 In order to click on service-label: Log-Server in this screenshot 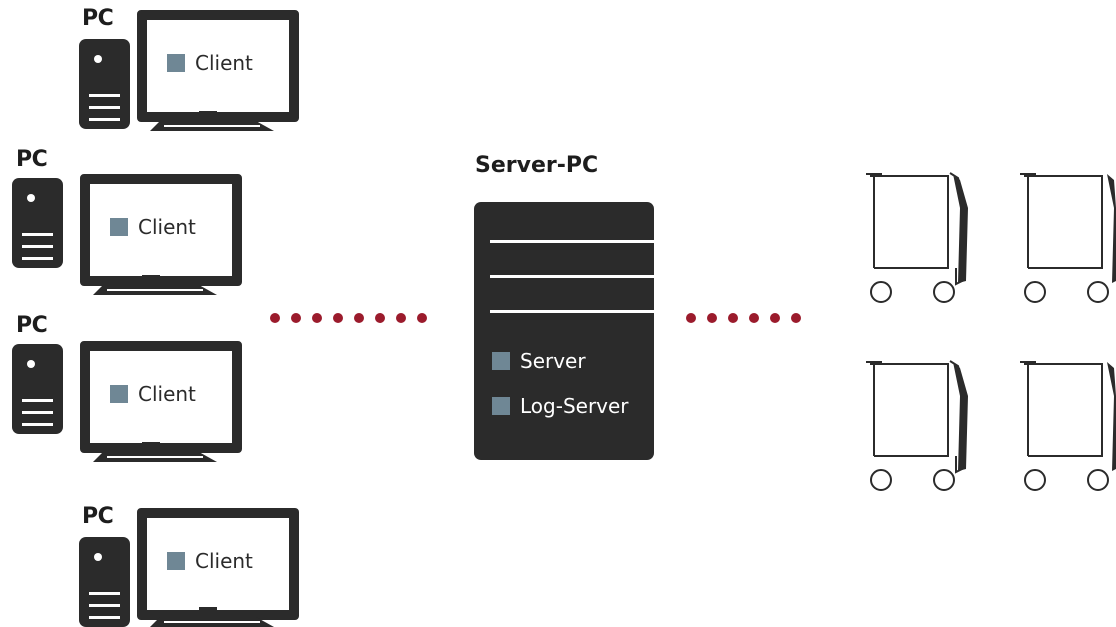, I will do `click(574, 406)`.